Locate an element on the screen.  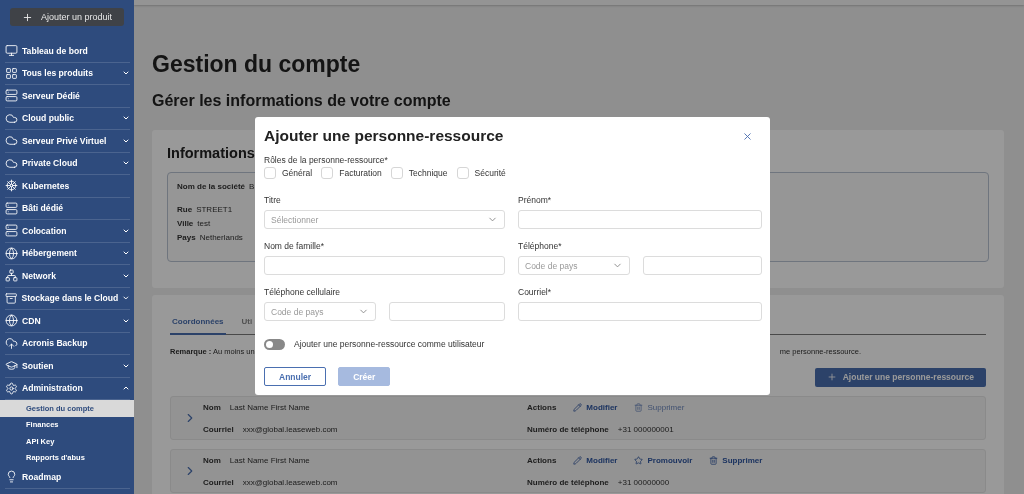
toggle-switch is located at coordinates (274, 344).